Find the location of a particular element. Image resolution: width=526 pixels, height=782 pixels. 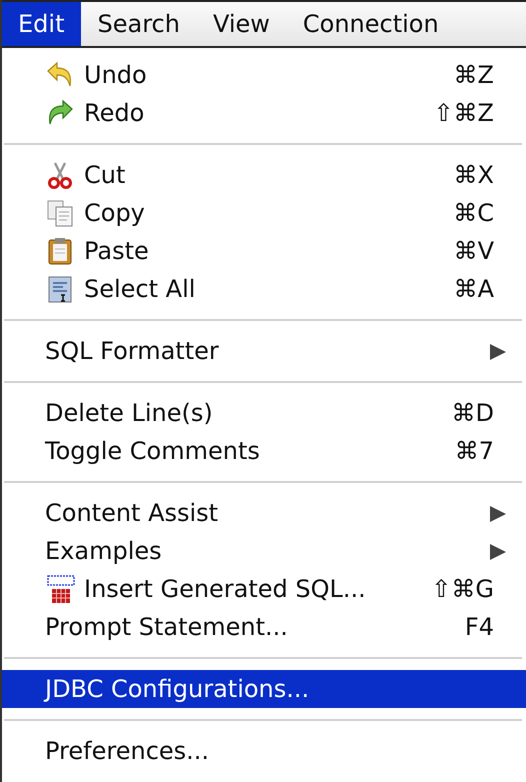

undo-arrow-icon is located at coordinates (60, 75).